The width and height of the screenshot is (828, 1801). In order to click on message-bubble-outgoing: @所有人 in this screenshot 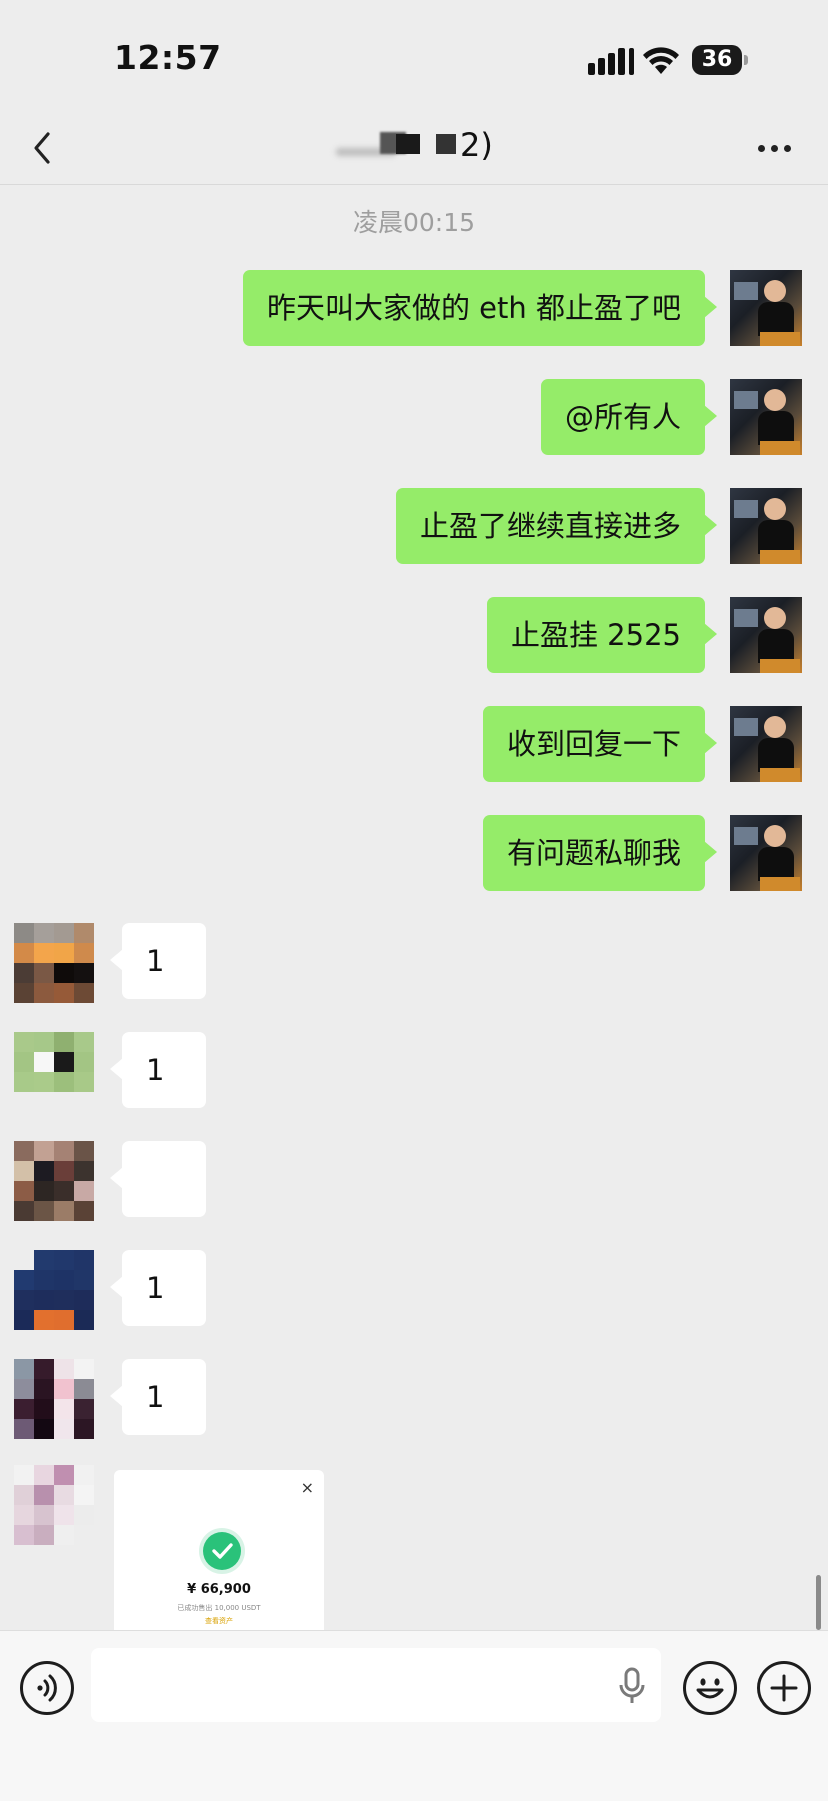, I will do `click(629, 417)`.